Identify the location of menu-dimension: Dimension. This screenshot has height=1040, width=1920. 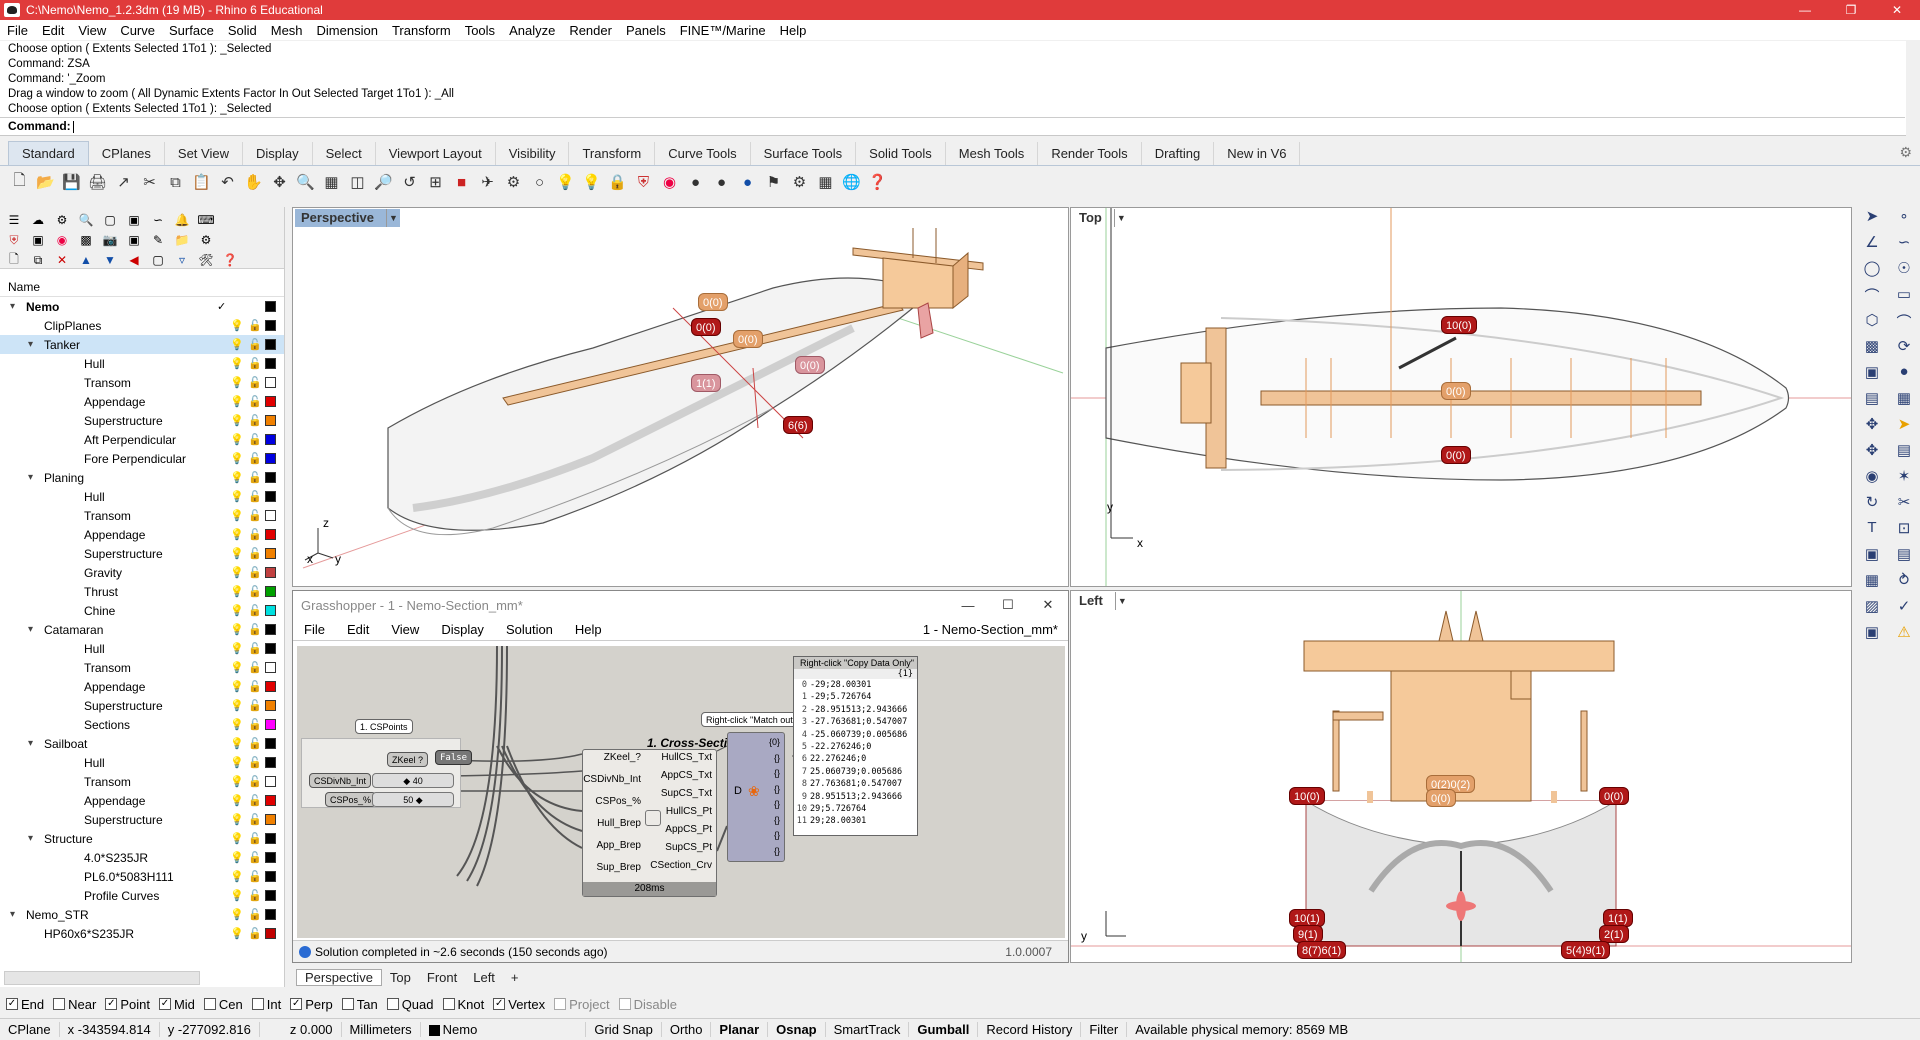
(347, 30).